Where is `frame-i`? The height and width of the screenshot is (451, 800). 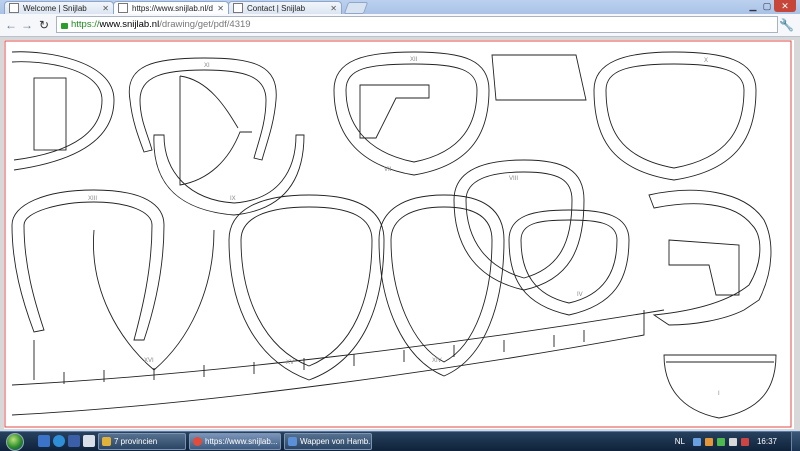
frame-i is located at coordinates (720, 386).